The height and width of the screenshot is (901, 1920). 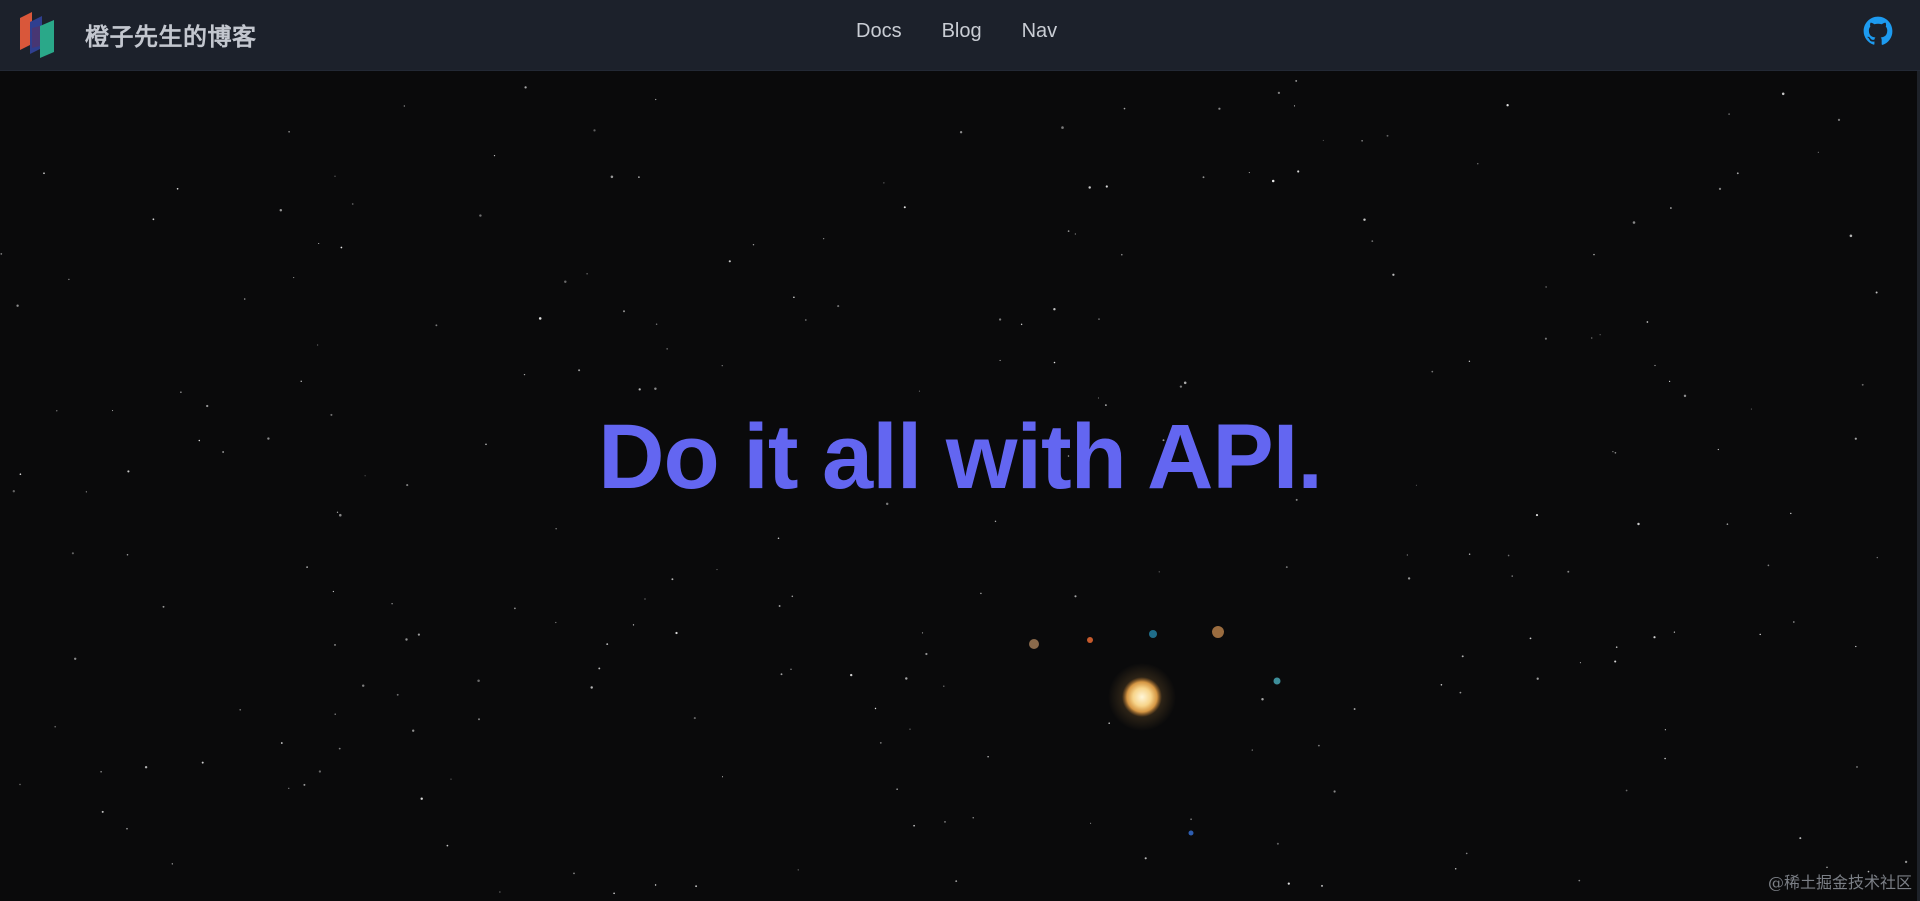 What do you see at coordinates (879, 31) in the screenshot?
I see `nav-docs-link: Docs` at bounding box center [879, 31].